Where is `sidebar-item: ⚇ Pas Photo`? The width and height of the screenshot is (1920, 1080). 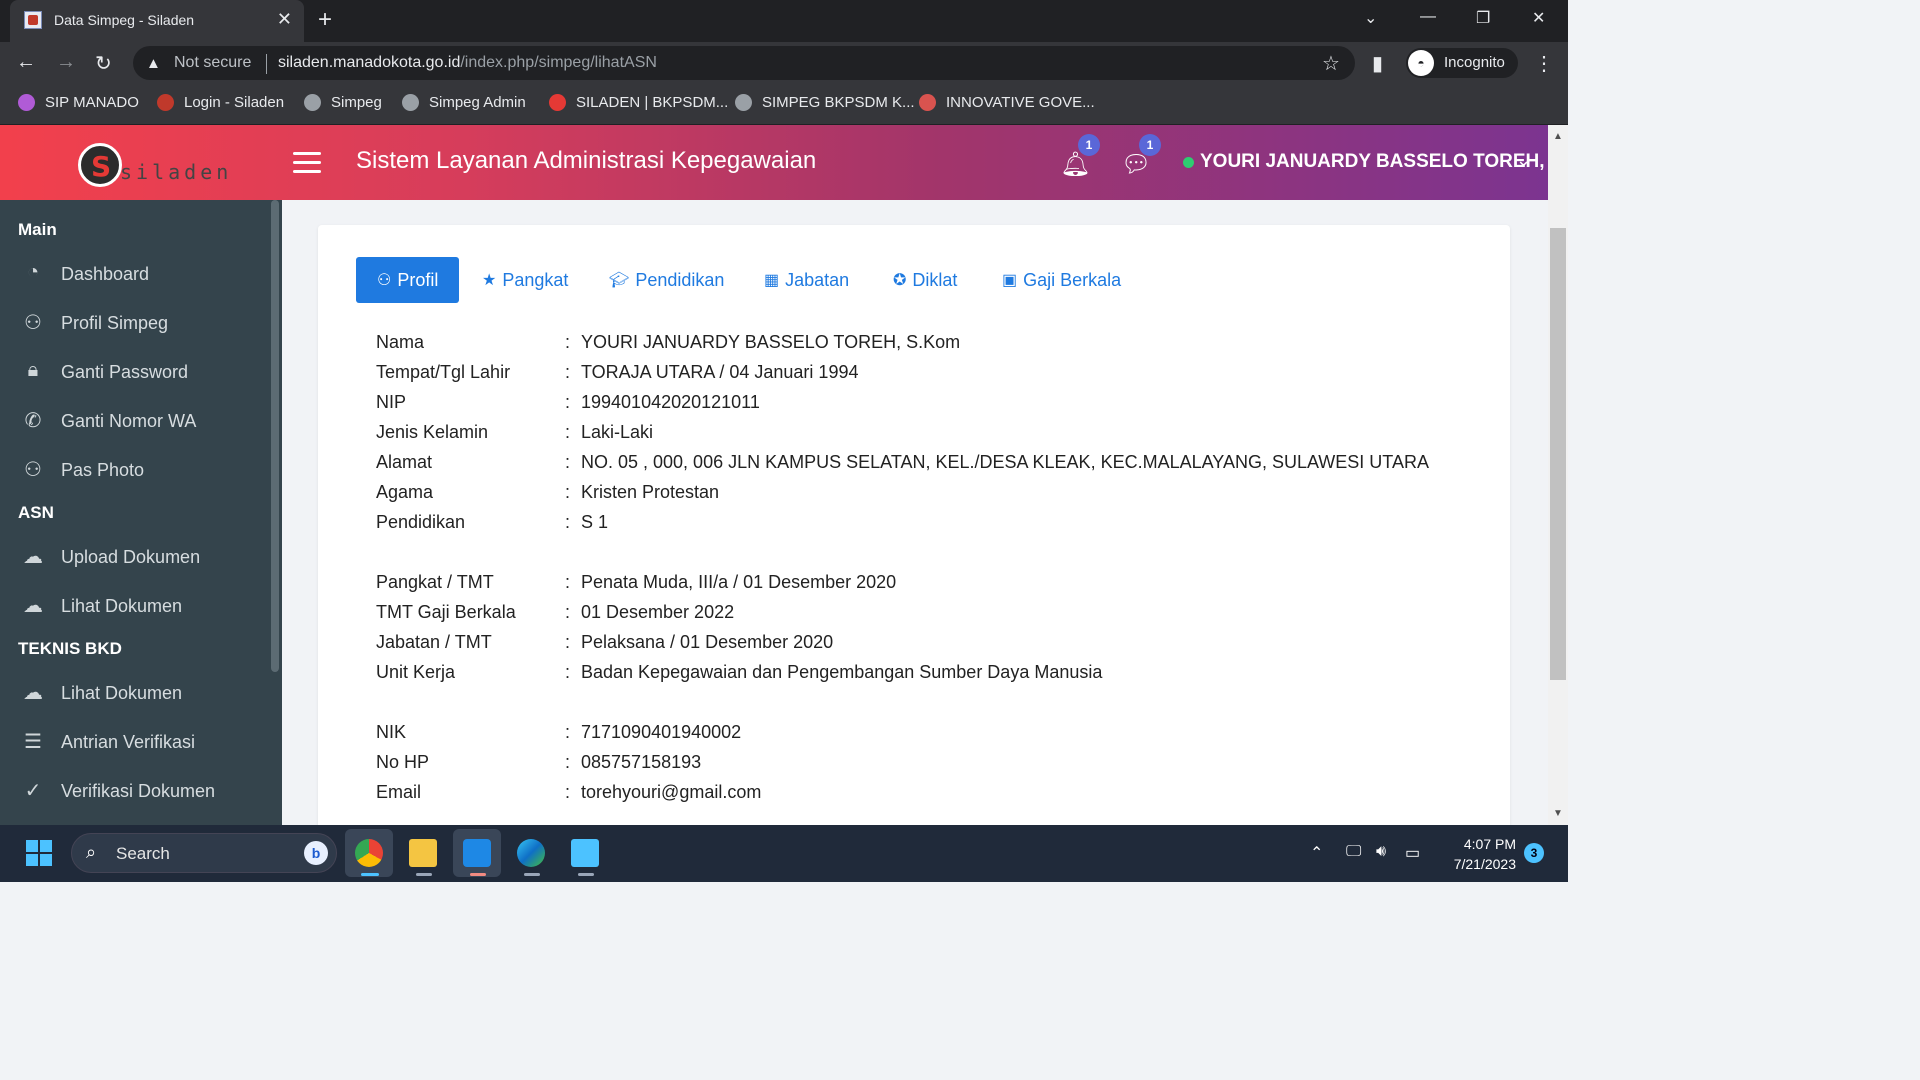 sidebar-item: ⚇ Pas Photo is located at coordinates (135, 470).